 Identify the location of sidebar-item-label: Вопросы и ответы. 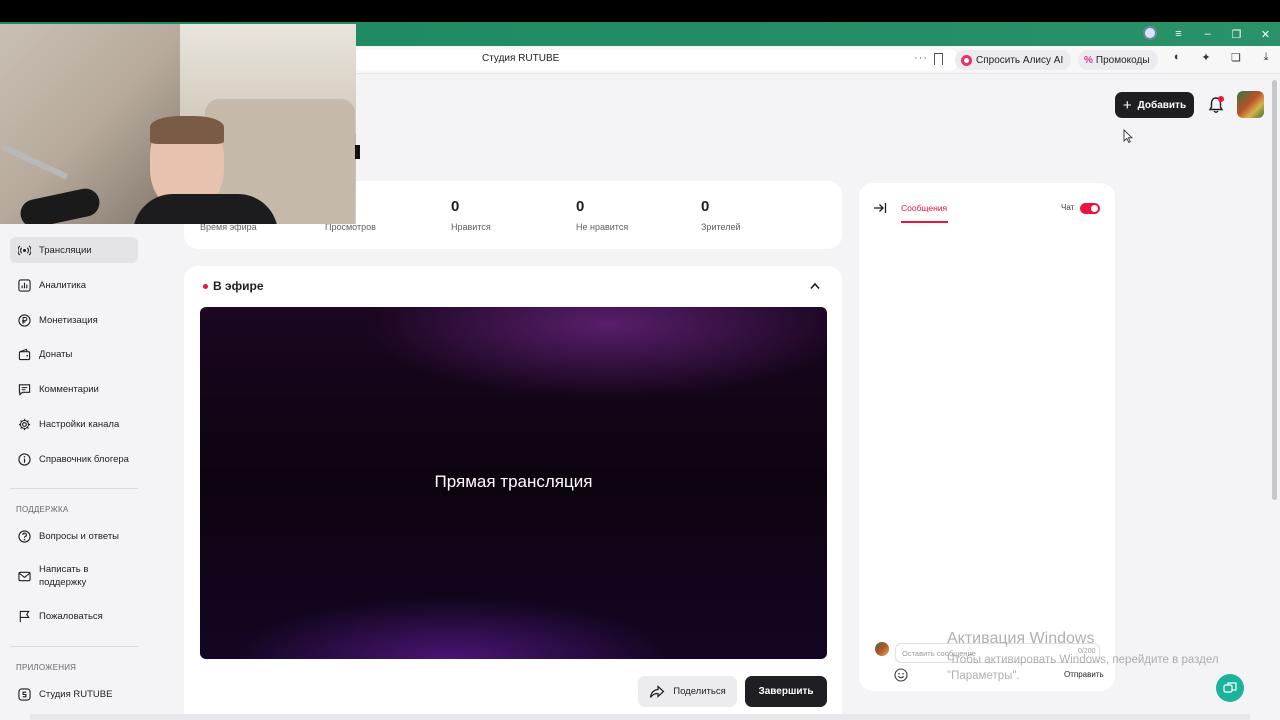
(79, 536).